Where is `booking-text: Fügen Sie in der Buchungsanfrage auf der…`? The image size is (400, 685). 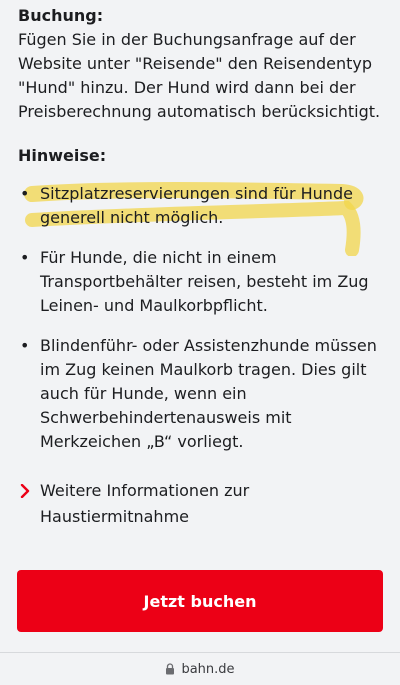
booking-text: Fügen Sie in der Buchungsanfrage auf der… is located at coordinates (204, 76).